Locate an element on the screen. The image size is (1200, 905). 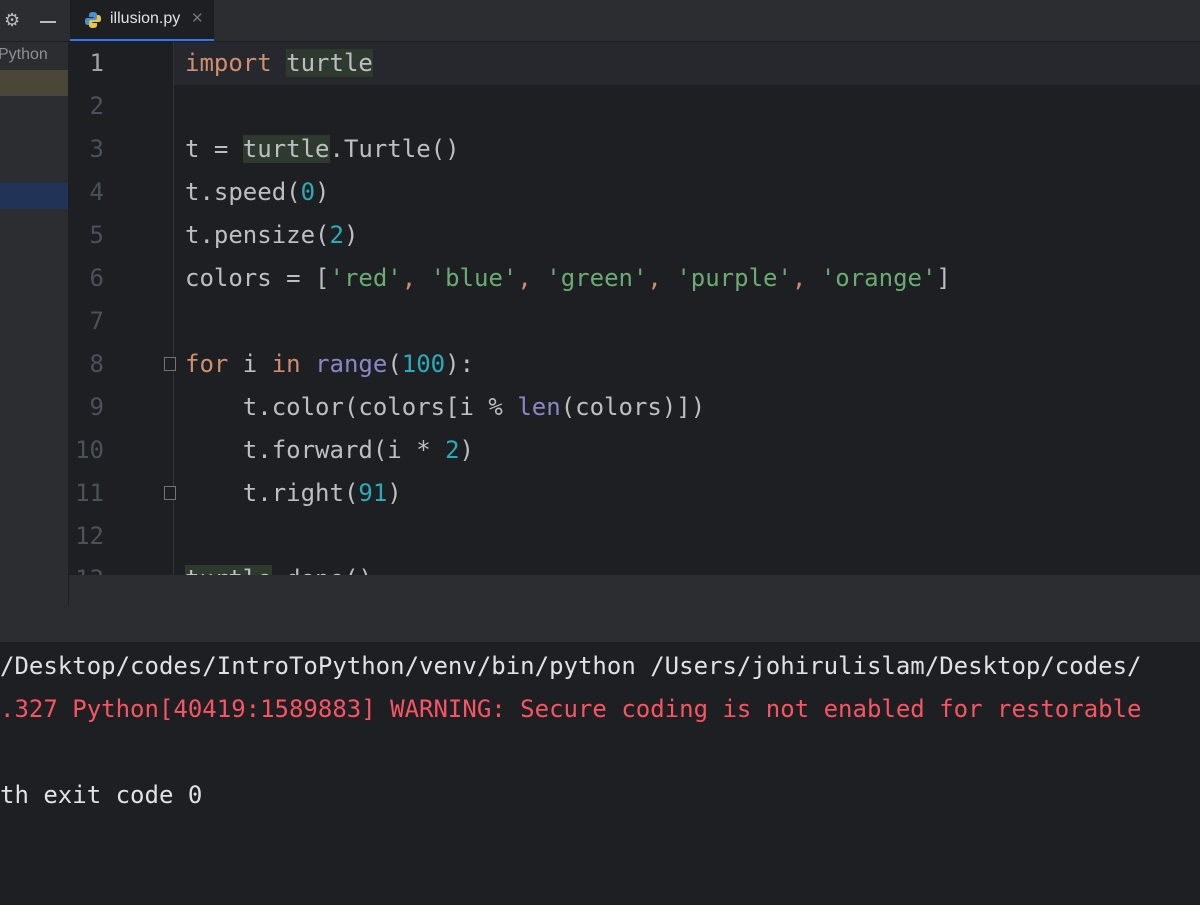
line-number: 2 is located at coordinates (96, 106).